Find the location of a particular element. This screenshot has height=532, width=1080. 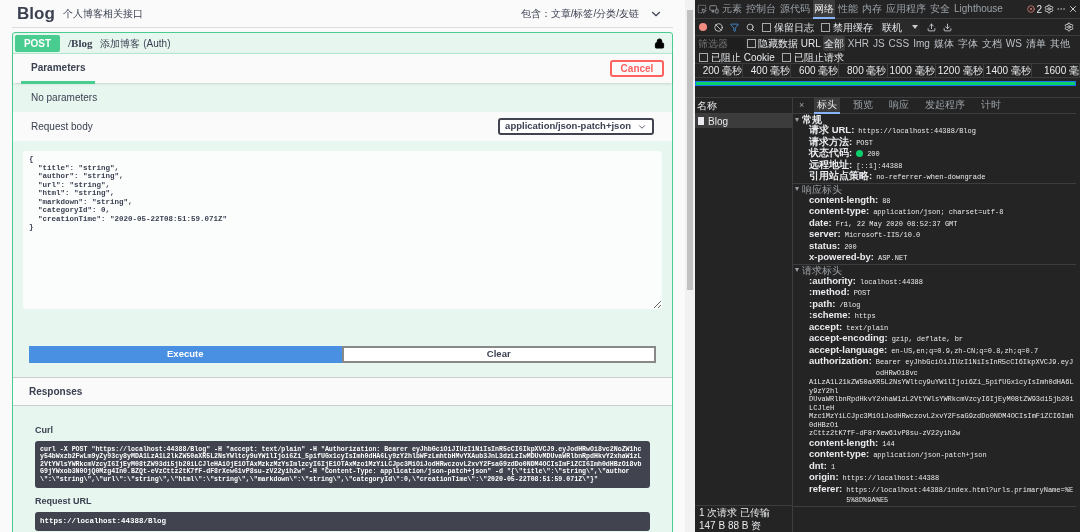

detail-tab: 预览 is located at coordinates (863, 105).